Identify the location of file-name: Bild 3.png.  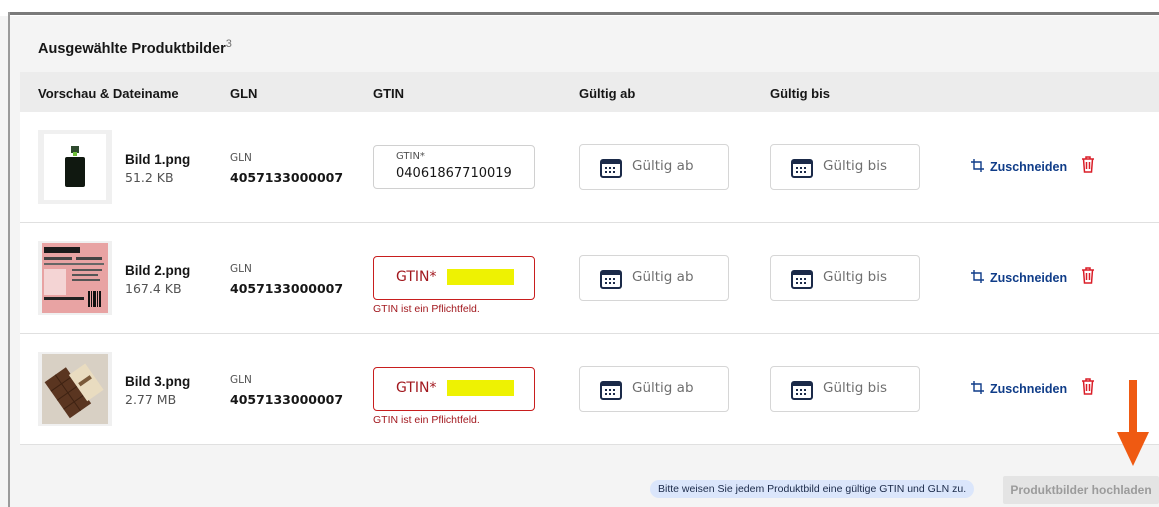
(158, 381).